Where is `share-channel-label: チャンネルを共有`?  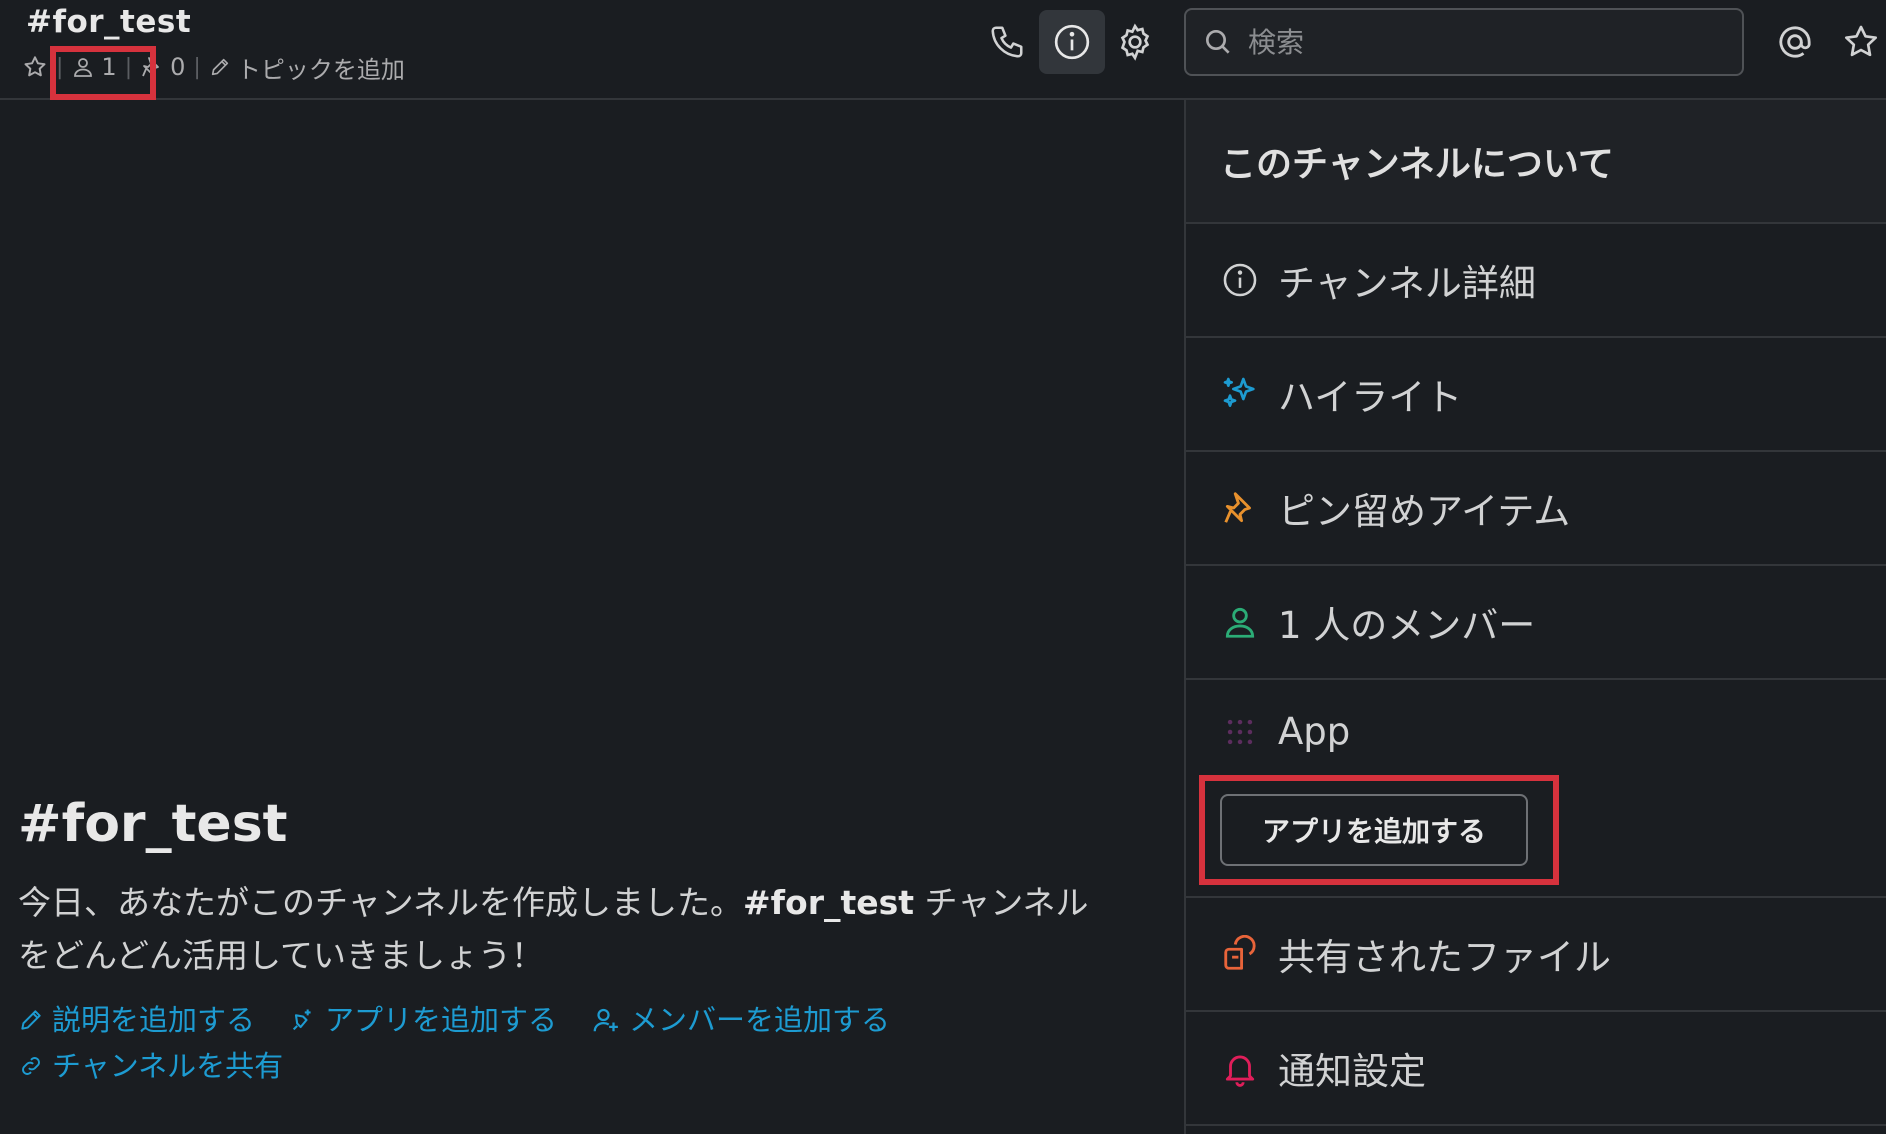 share-channel-label: チャンネルを共有 is located at coordinates (168, 1066).